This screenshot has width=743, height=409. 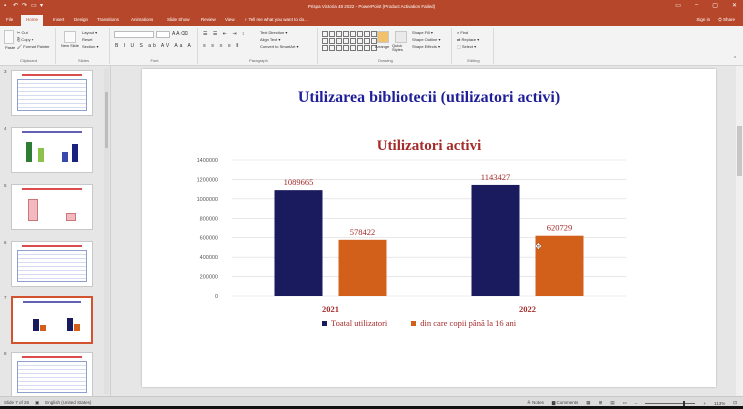 I want to click on data-label: 1143427, so click(x=495, y=177).